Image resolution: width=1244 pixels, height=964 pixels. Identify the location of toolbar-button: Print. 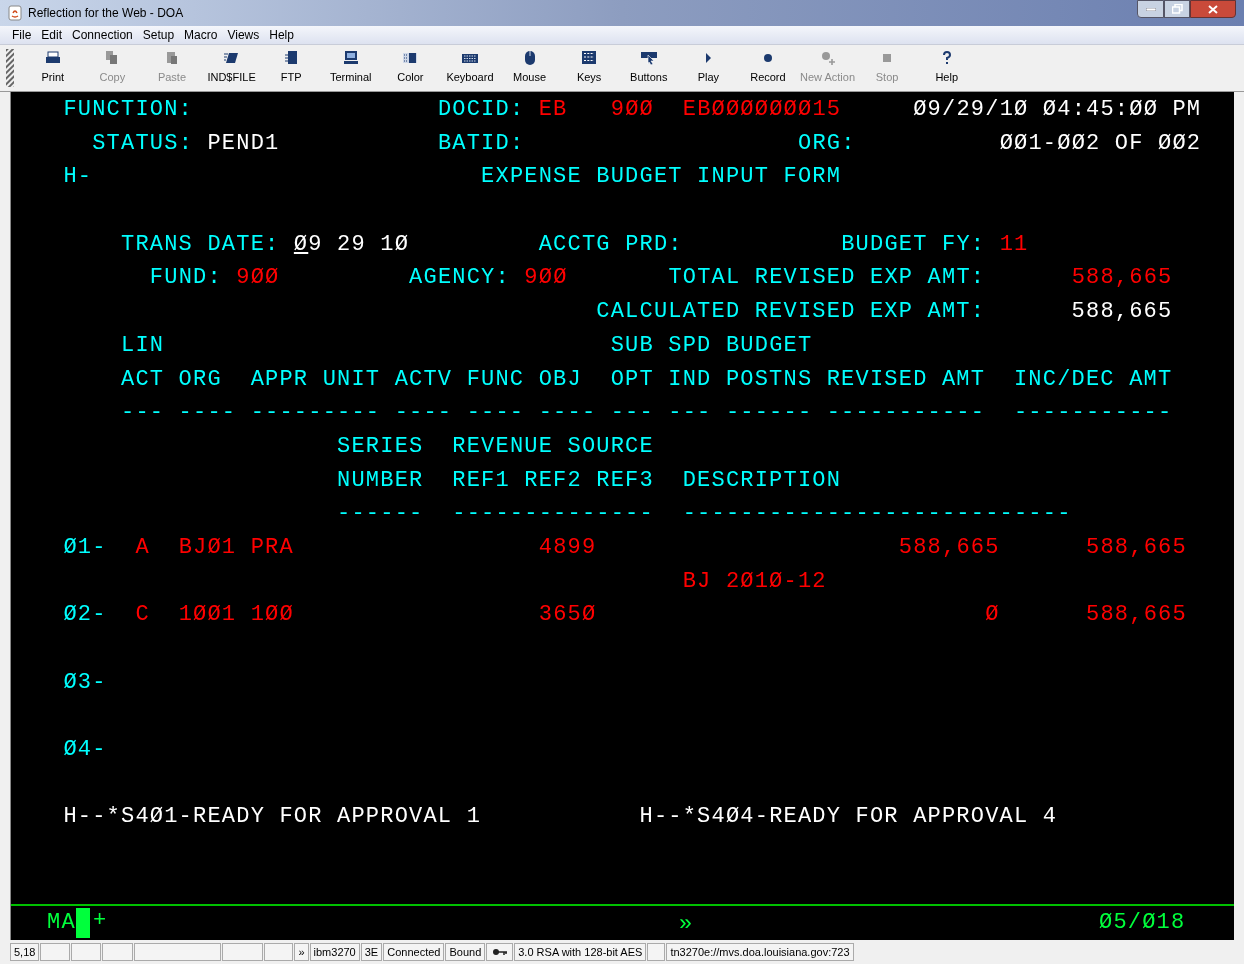
(53, 68).